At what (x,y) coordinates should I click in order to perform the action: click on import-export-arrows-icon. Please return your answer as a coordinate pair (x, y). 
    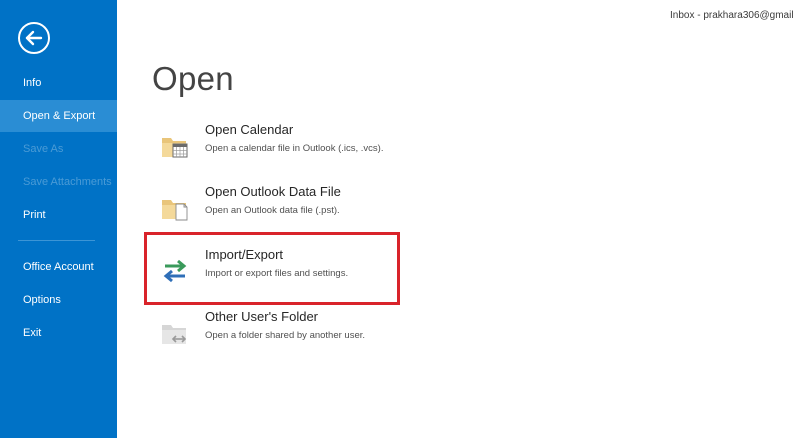
    Looking at the image, I should click on (175, 271).